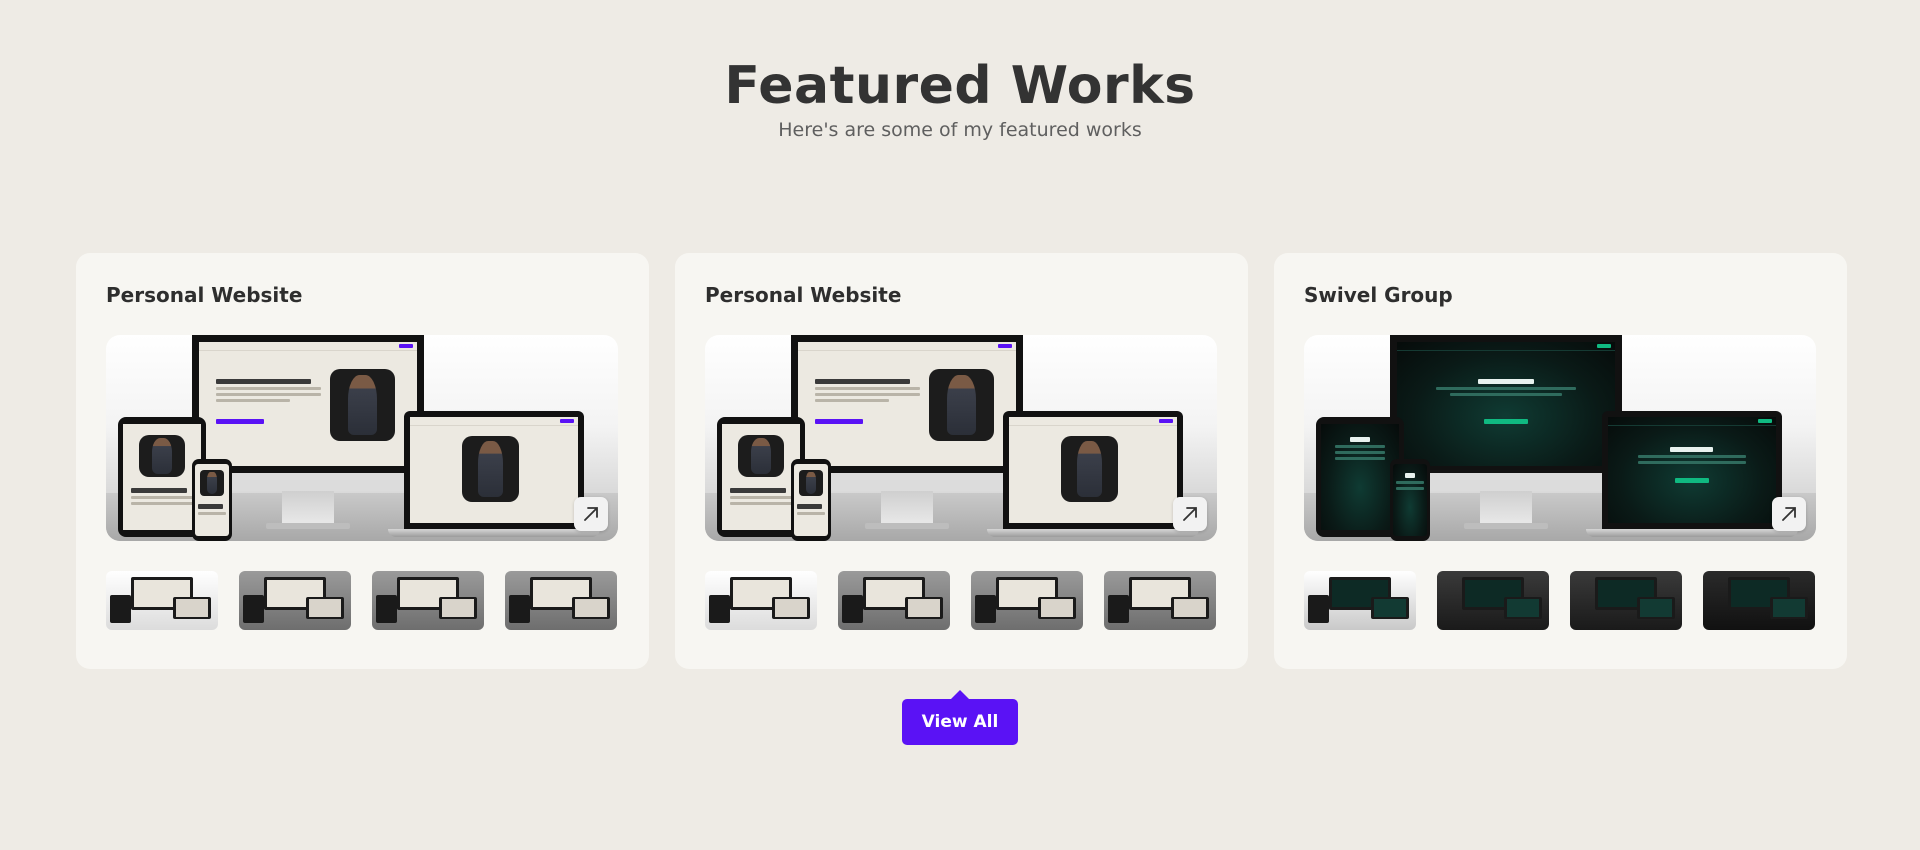 This screenshot has width=1920, height=850. I want to click on project-title: Swivel Group, so click(1378, 295).